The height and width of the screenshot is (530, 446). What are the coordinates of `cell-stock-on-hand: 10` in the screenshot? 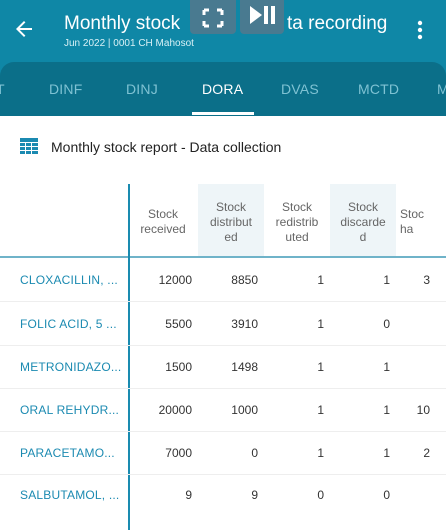 It's located at (400, 410).